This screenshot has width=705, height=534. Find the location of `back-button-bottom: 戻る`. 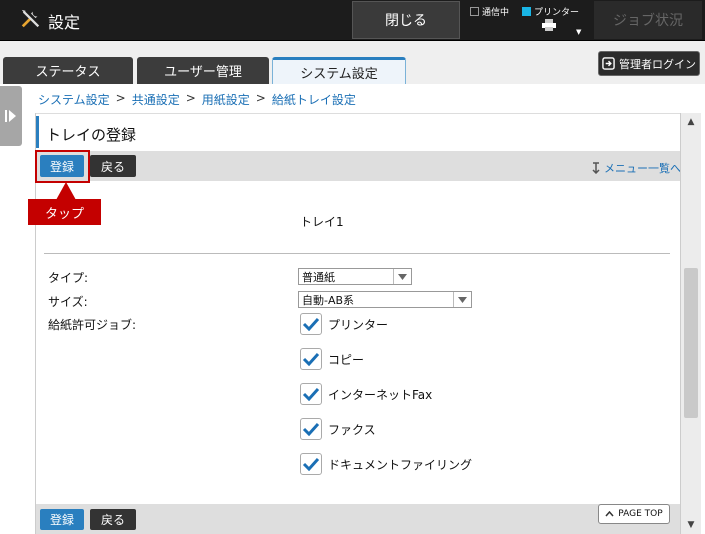

back-button-bottom: 戻る is located at coordinates (113, 519).